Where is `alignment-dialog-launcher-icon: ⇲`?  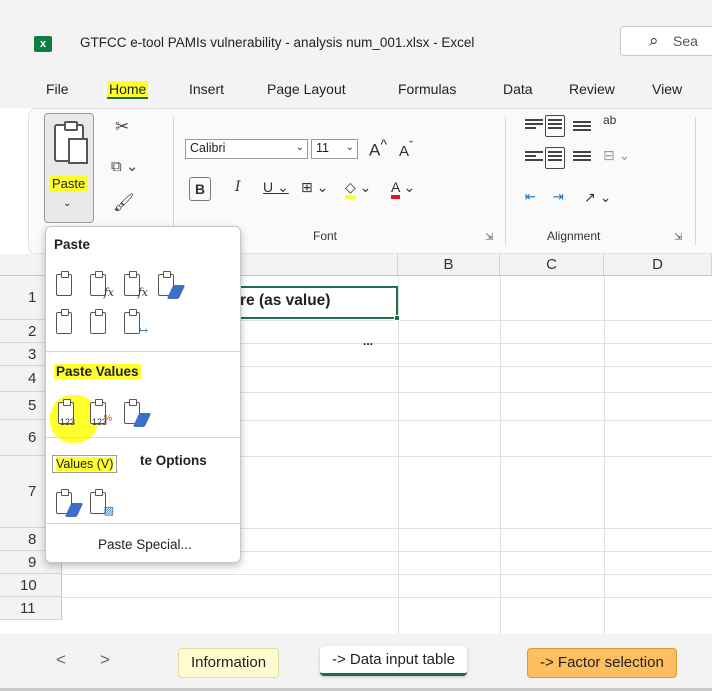
alignment-dialog-launcher-icon: ⇲ is located at coordinates (678, 237).